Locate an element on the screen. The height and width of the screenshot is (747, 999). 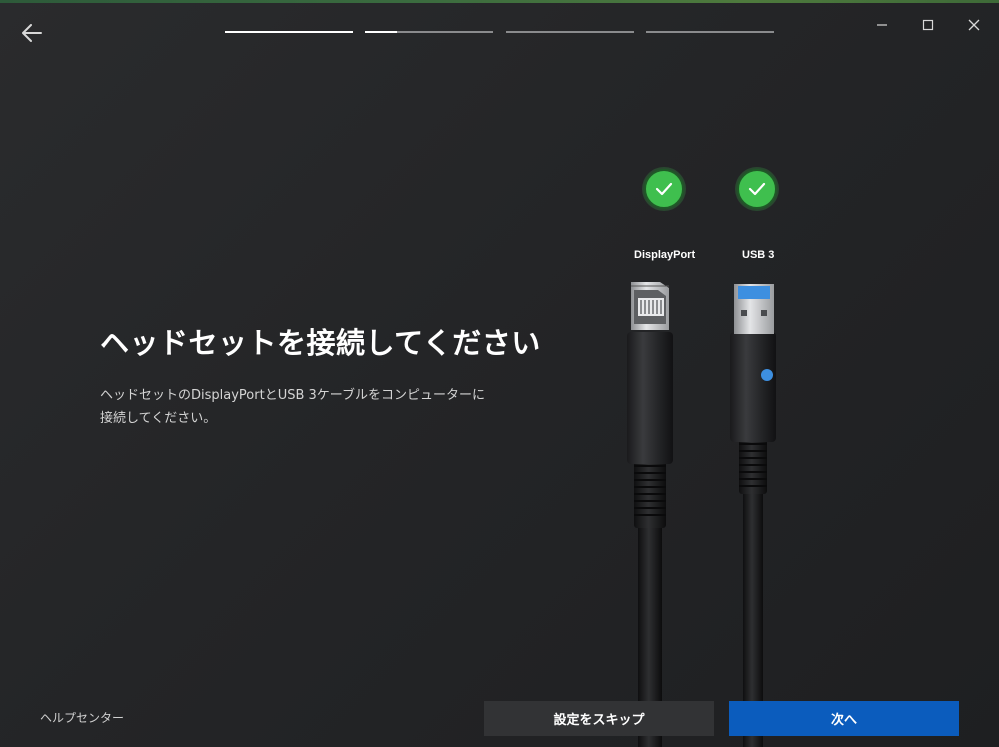
close-icon is located at coordinates (974, 25).